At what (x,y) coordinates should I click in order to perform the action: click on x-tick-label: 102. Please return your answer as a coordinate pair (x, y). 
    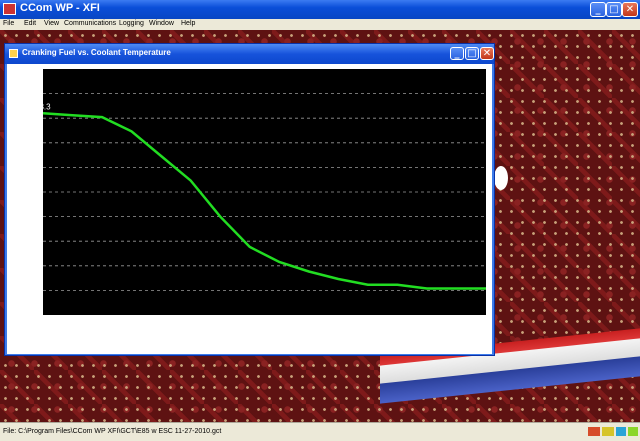
    Looking at the image, I should click on (220, 325).